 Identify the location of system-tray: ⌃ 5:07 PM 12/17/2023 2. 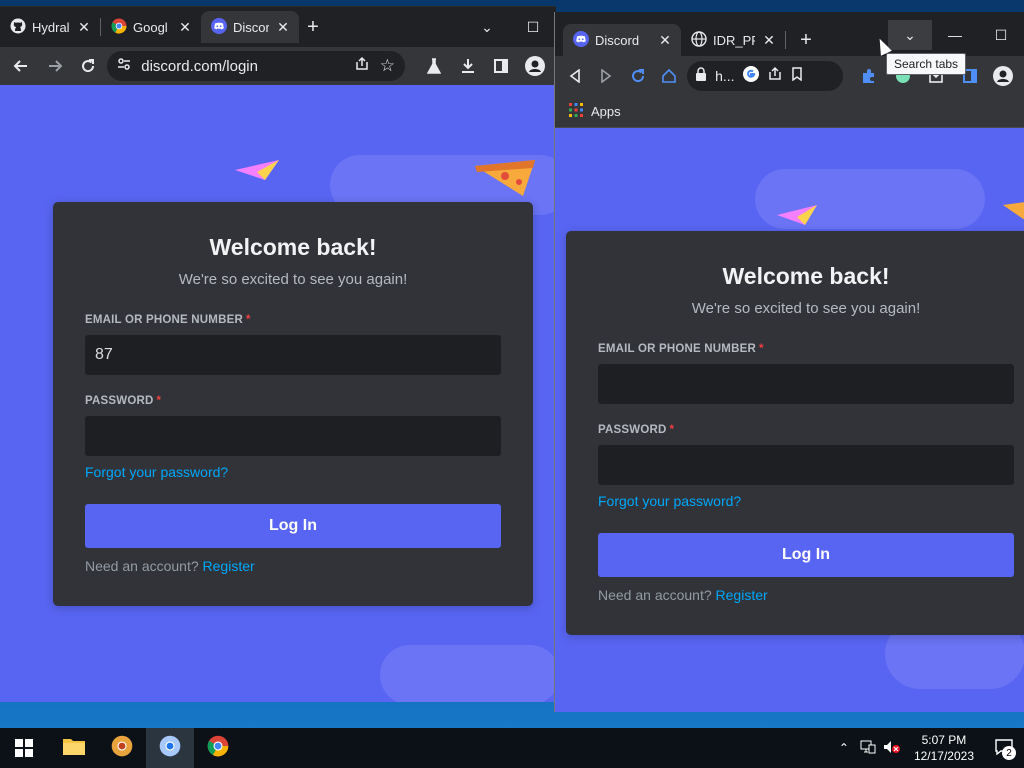
(928, 748).